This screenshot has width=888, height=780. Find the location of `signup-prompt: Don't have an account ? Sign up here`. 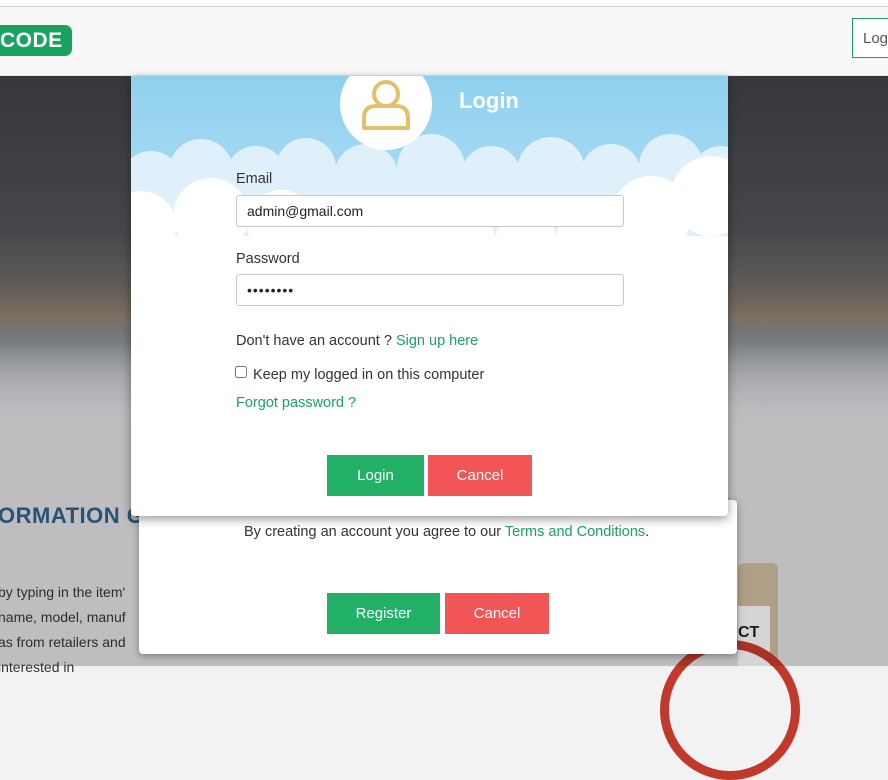

signup-prompt: Don't have an account ? Sign up here is located at coordinates (357, 341).